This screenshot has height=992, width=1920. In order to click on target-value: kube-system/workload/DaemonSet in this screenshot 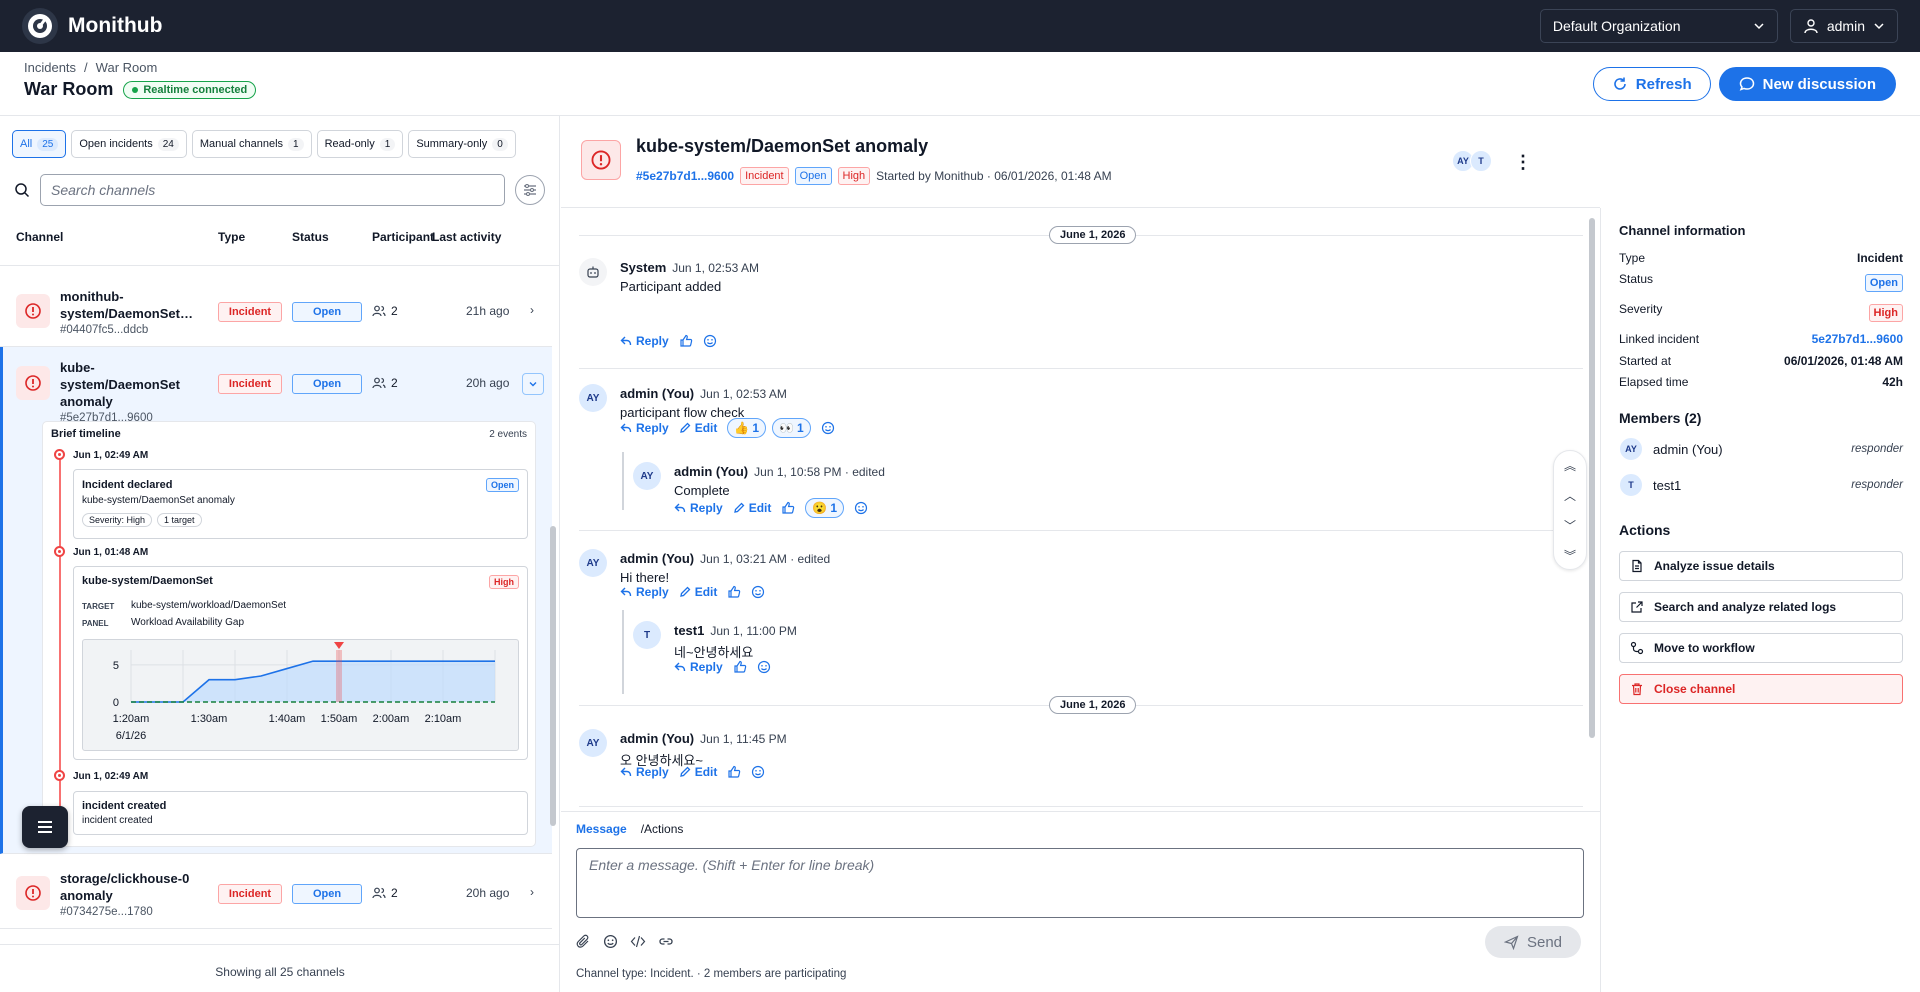, I will do `click(209, 605)`.